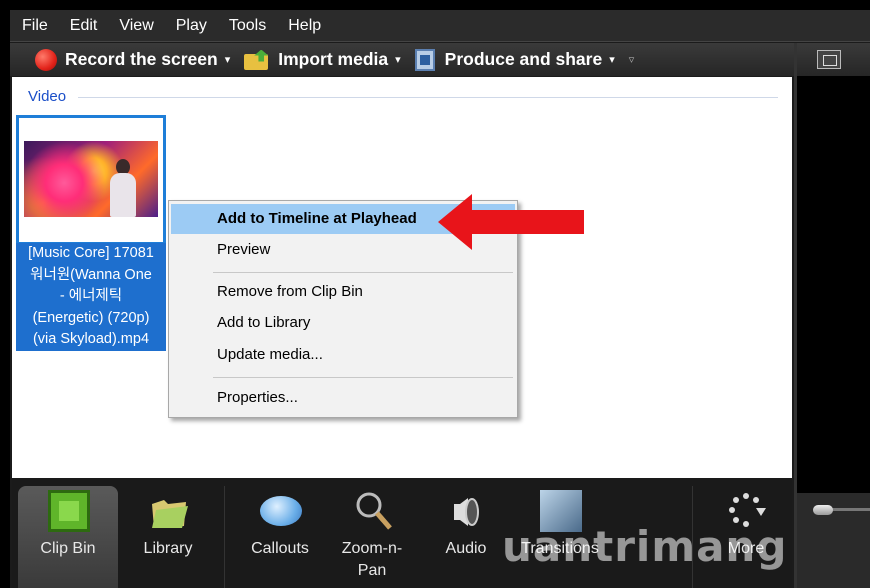 This screenshot has width=870, height=588. What do you see at coordinates (833, 540) in the screenshot?
I see `zoom-slider` at bounding box center [833, 540].